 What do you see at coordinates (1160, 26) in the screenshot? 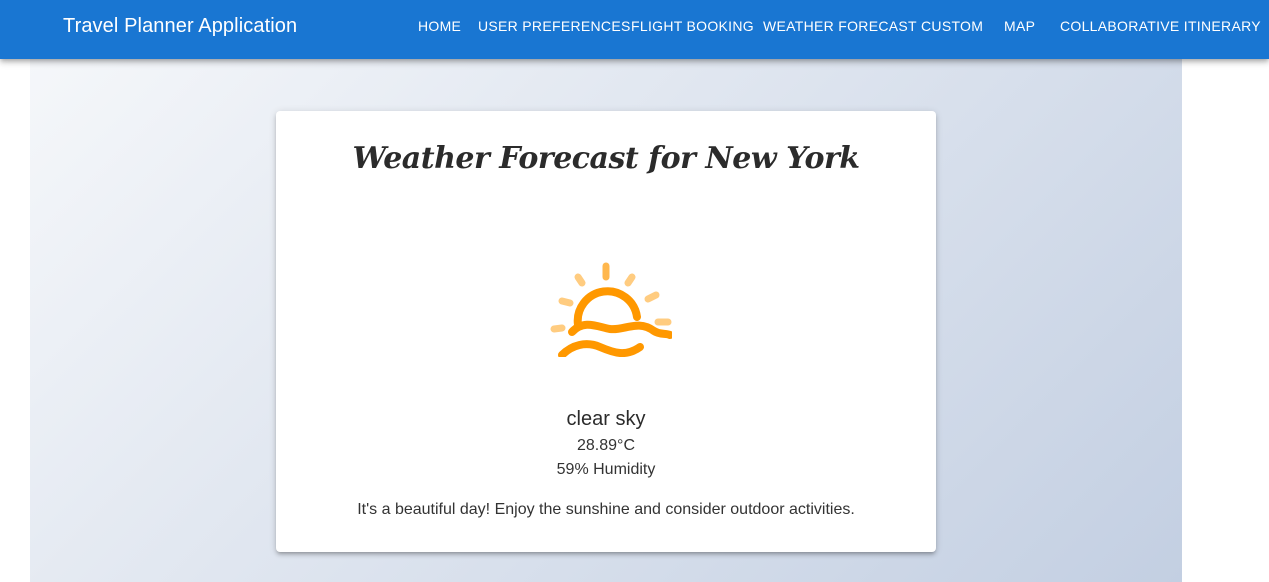
I see `nav-collaborative-itinerary: COLLABORATIVE ITINERARY` at bounding box center [1160, 26].